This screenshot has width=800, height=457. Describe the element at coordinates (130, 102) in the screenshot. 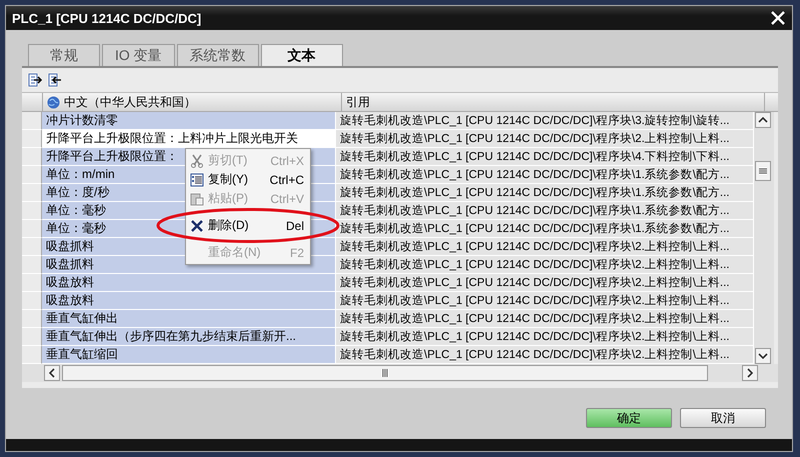

I see `column-header: 中文（中华人民共和国）` at that location.